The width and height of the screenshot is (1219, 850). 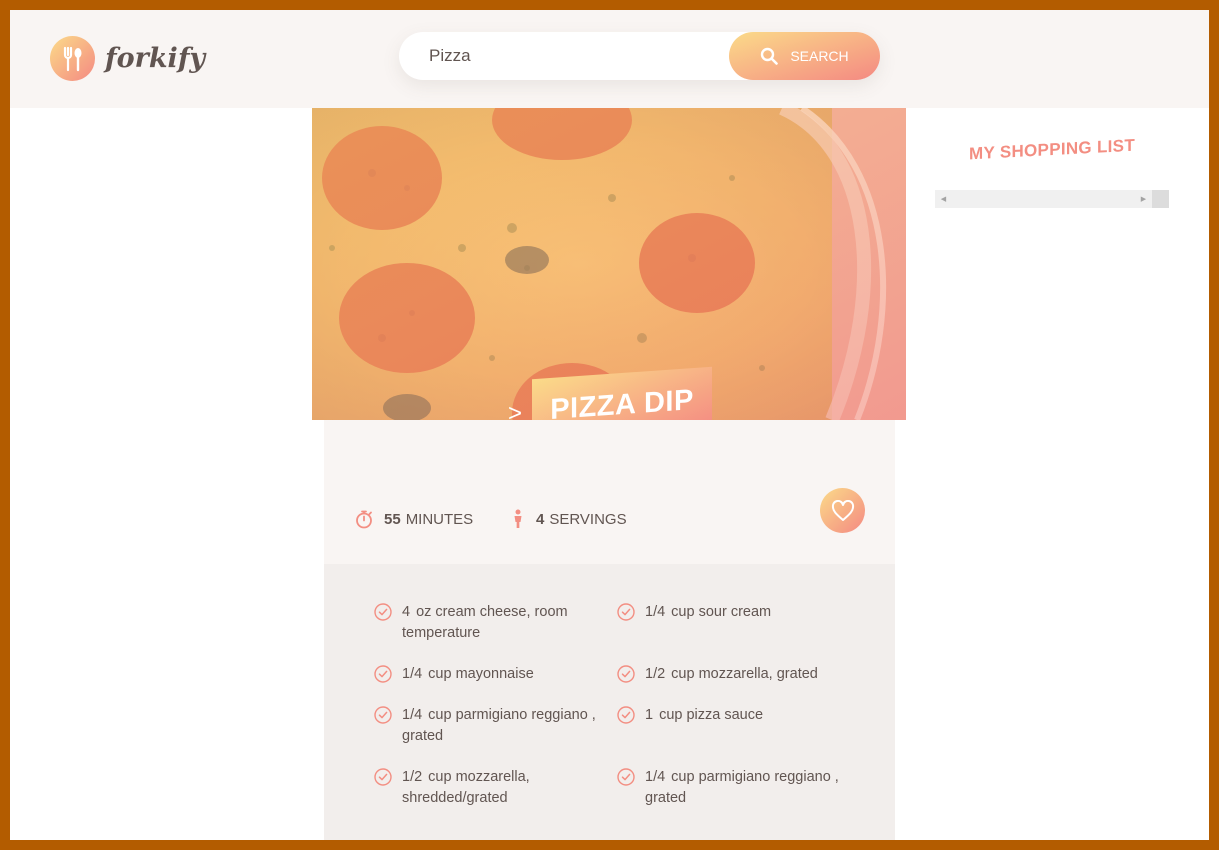 I want to click on logo: forkify, so click(x=127, y=58).